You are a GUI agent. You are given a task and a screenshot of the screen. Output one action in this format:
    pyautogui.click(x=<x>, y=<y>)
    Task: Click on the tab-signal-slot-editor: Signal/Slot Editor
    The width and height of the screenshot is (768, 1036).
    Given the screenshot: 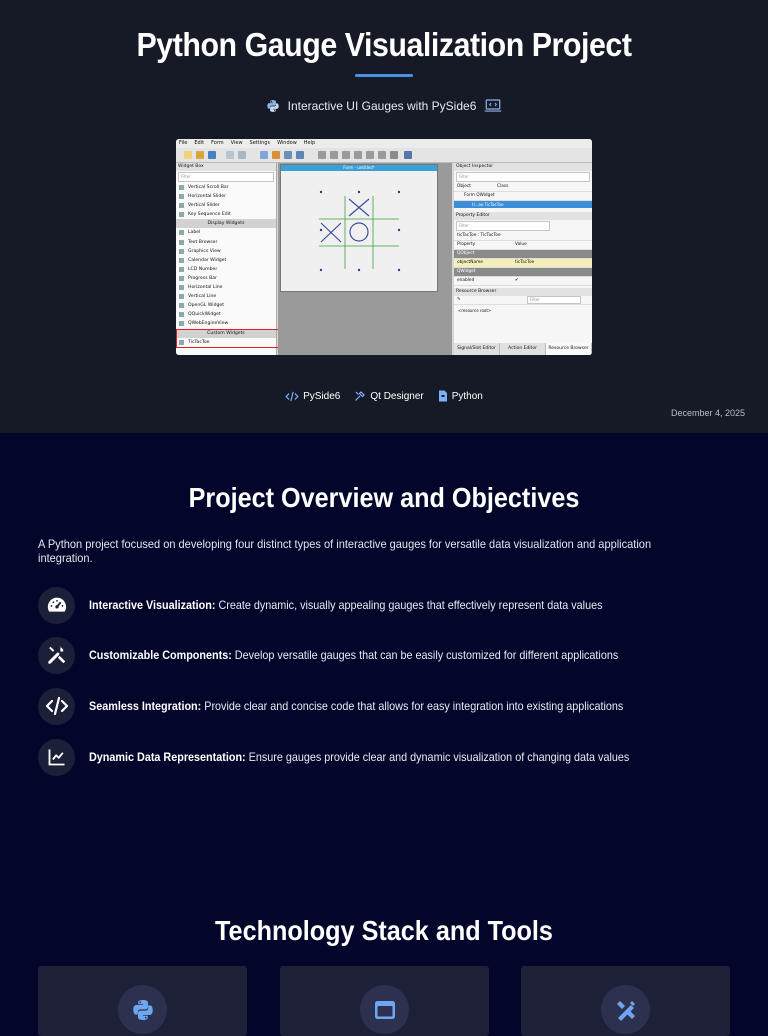 What is the action you would take?
    pyautogui.click(x=477, y=349)
    